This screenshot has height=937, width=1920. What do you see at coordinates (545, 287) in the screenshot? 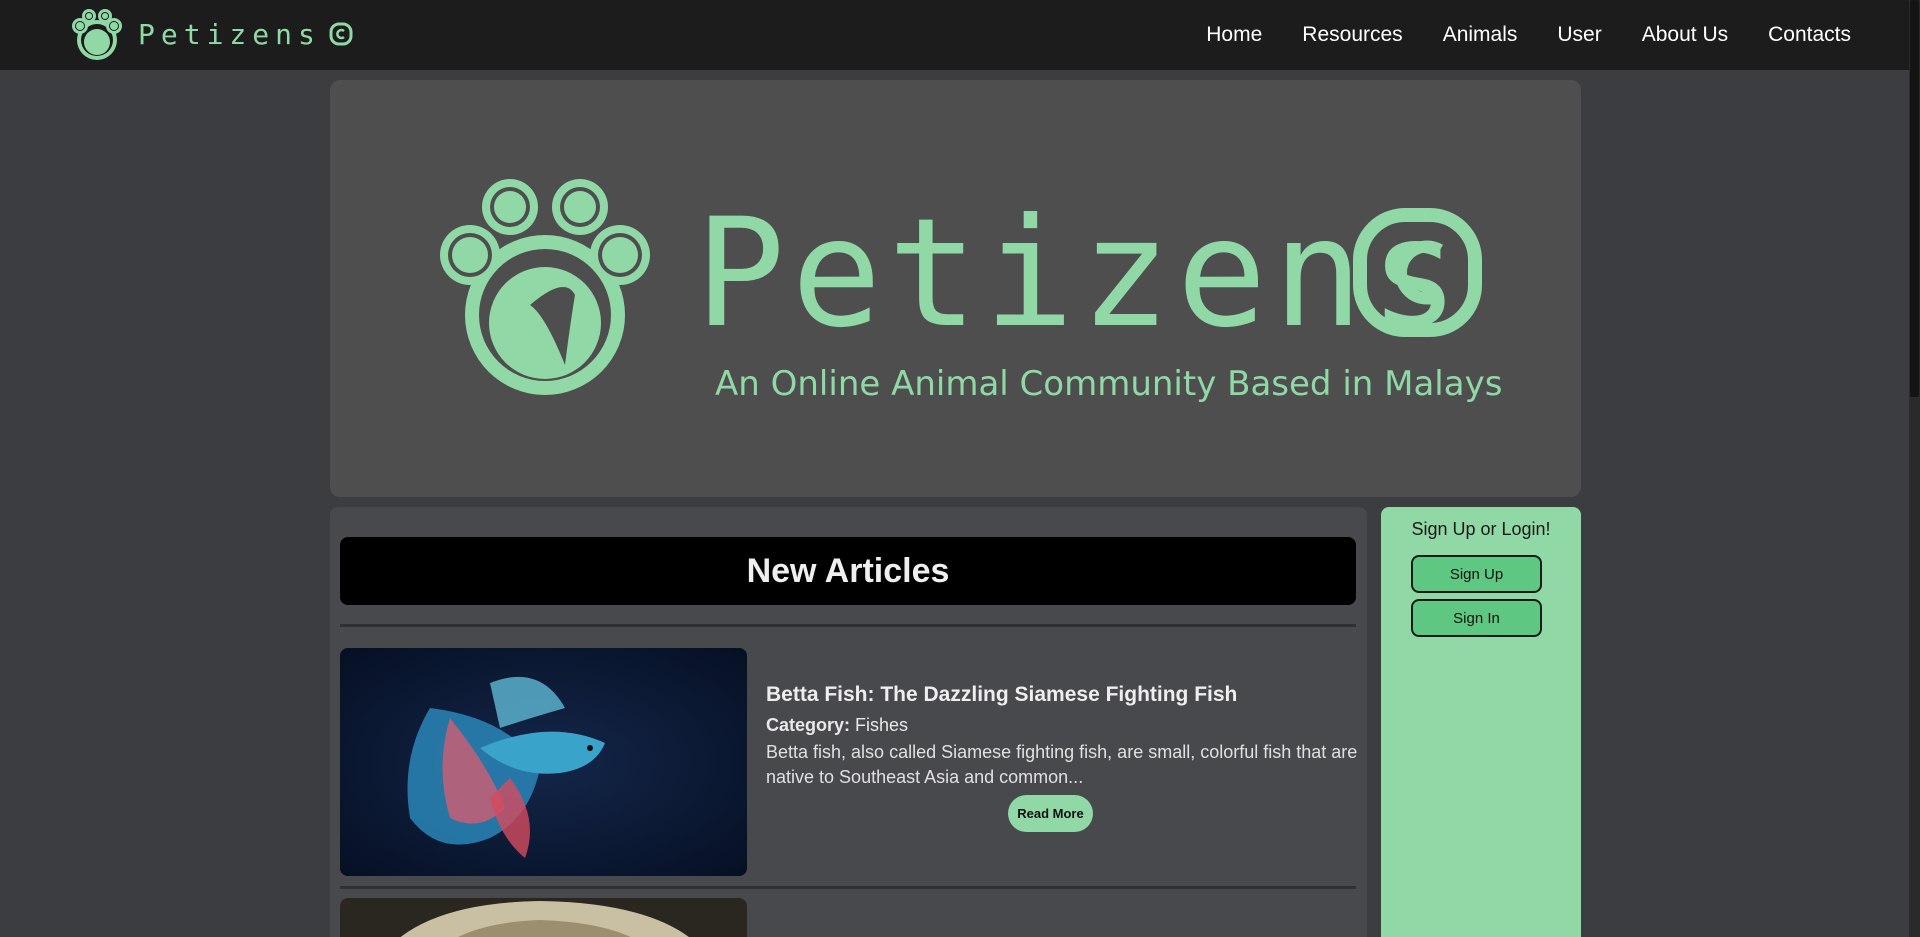
I see `hero-paw-icon` at bounding box center [545, 287].